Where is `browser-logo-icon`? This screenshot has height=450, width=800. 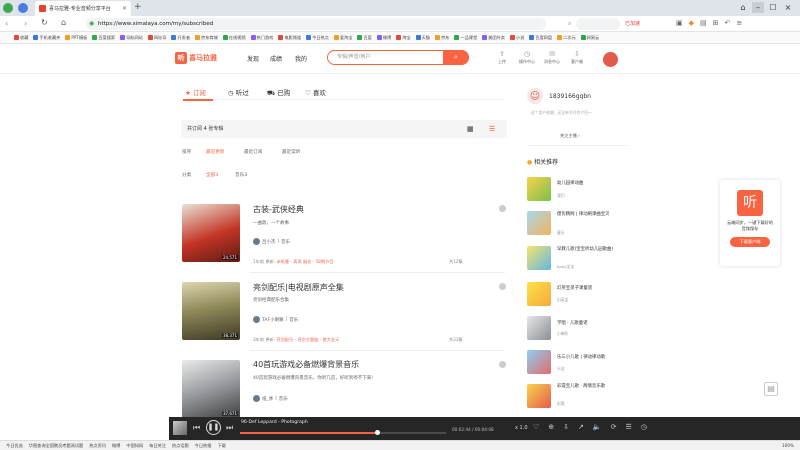 browser-logo-icon is located at coordinates (8, 8).